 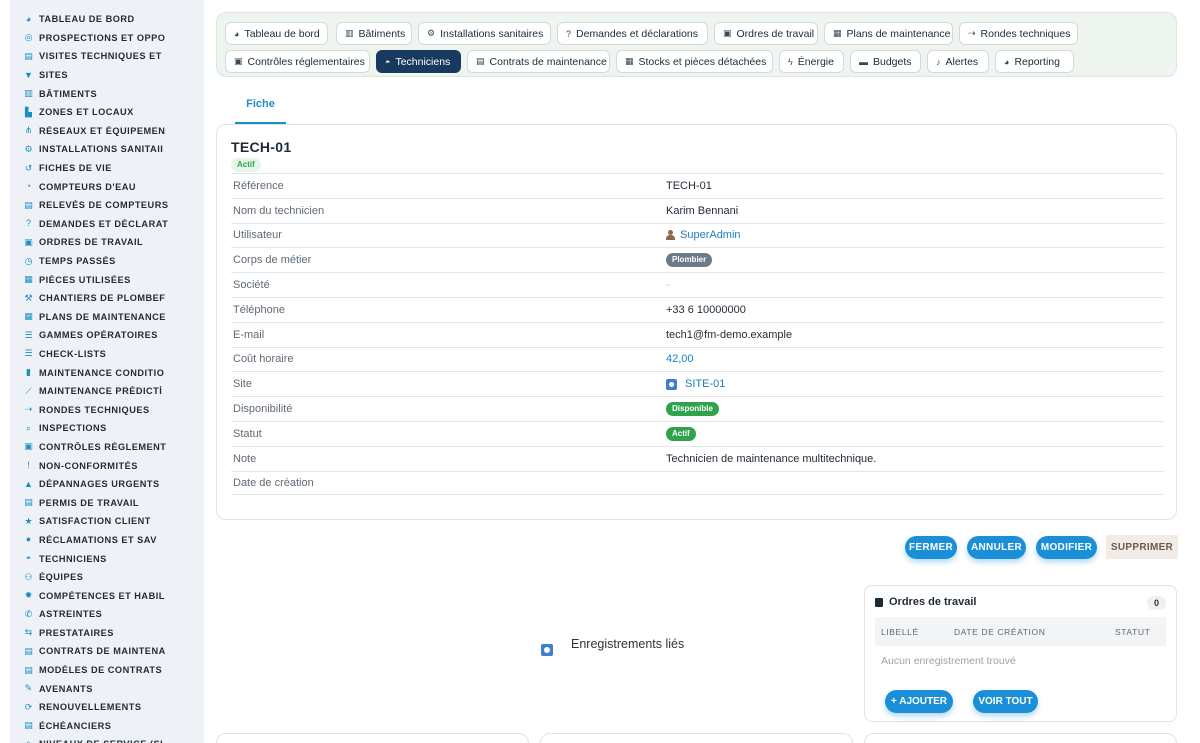 I want to click on field-row-user: Utilisateur SuperAdmin, so click(x=697, y=235).